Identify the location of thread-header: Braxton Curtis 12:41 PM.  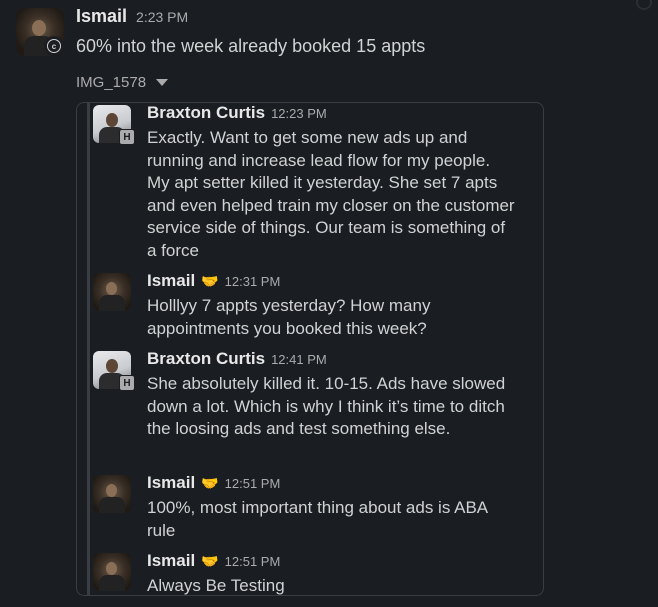
(237, 359).